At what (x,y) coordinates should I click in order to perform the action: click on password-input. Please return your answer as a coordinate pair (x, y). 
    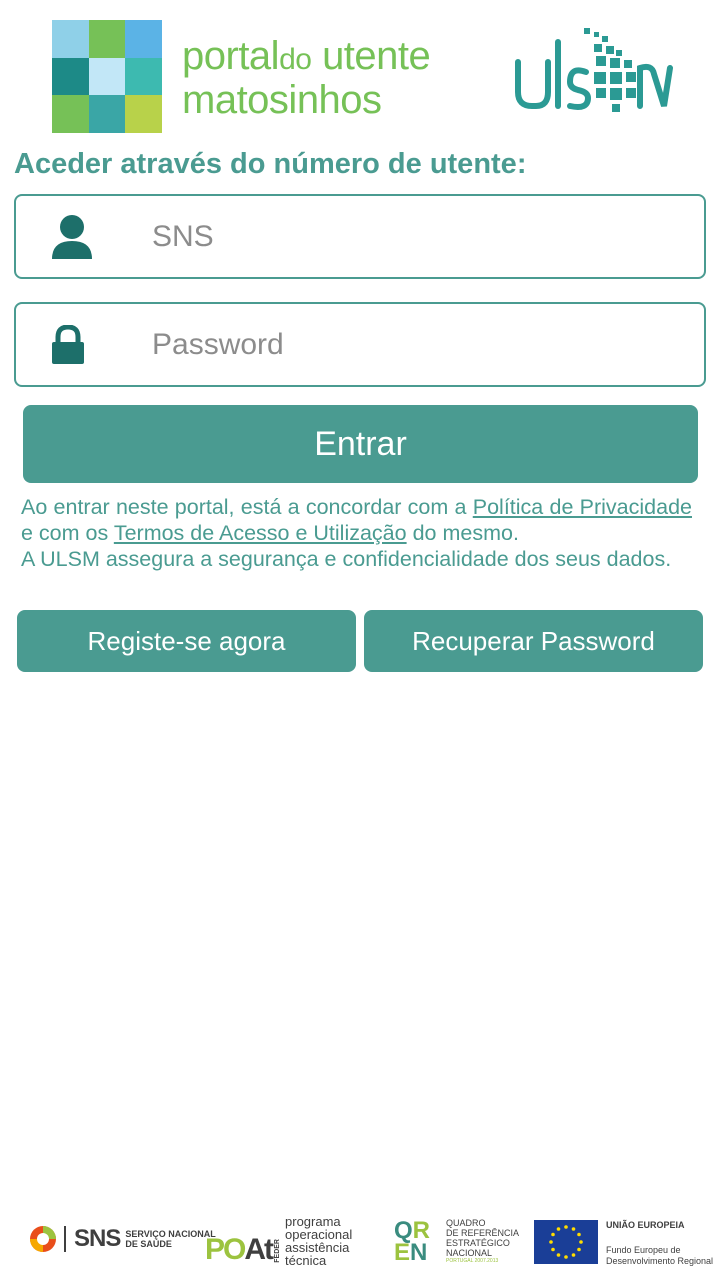
    Looking at the image, I should click on (422, 344).